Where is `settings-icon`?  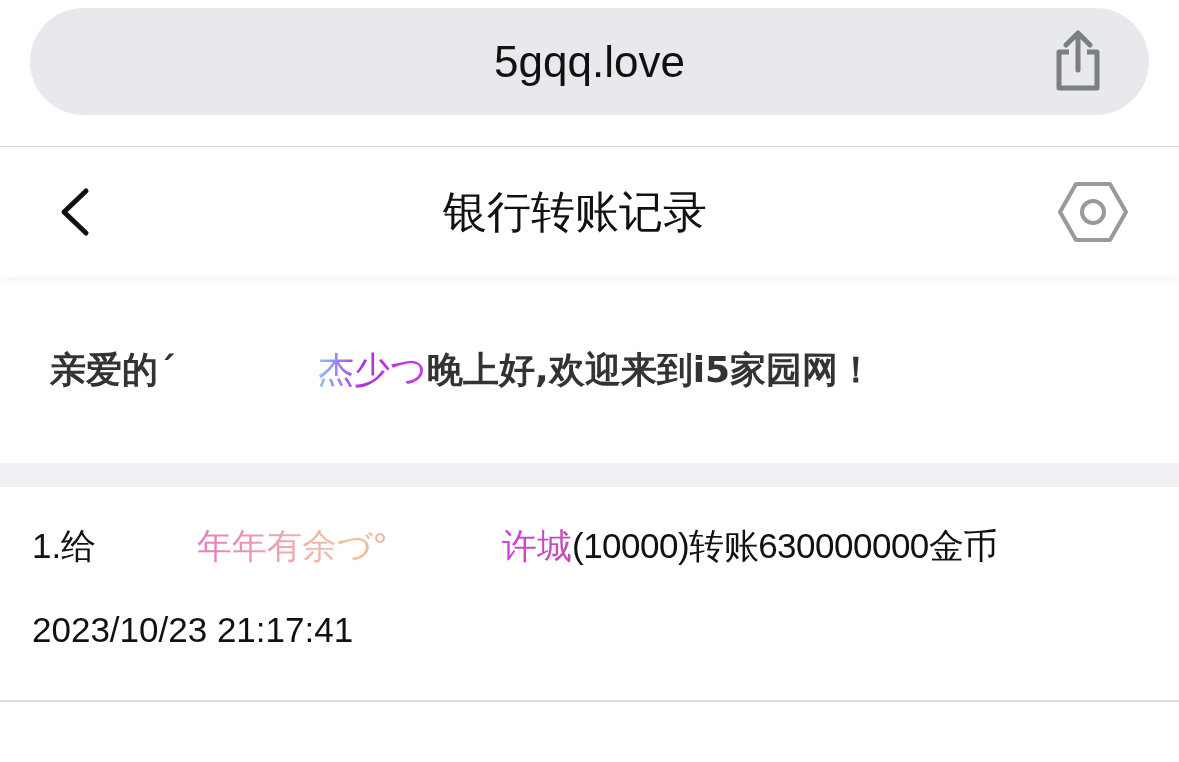 settings-icon is located at coordinates (1093, 212).